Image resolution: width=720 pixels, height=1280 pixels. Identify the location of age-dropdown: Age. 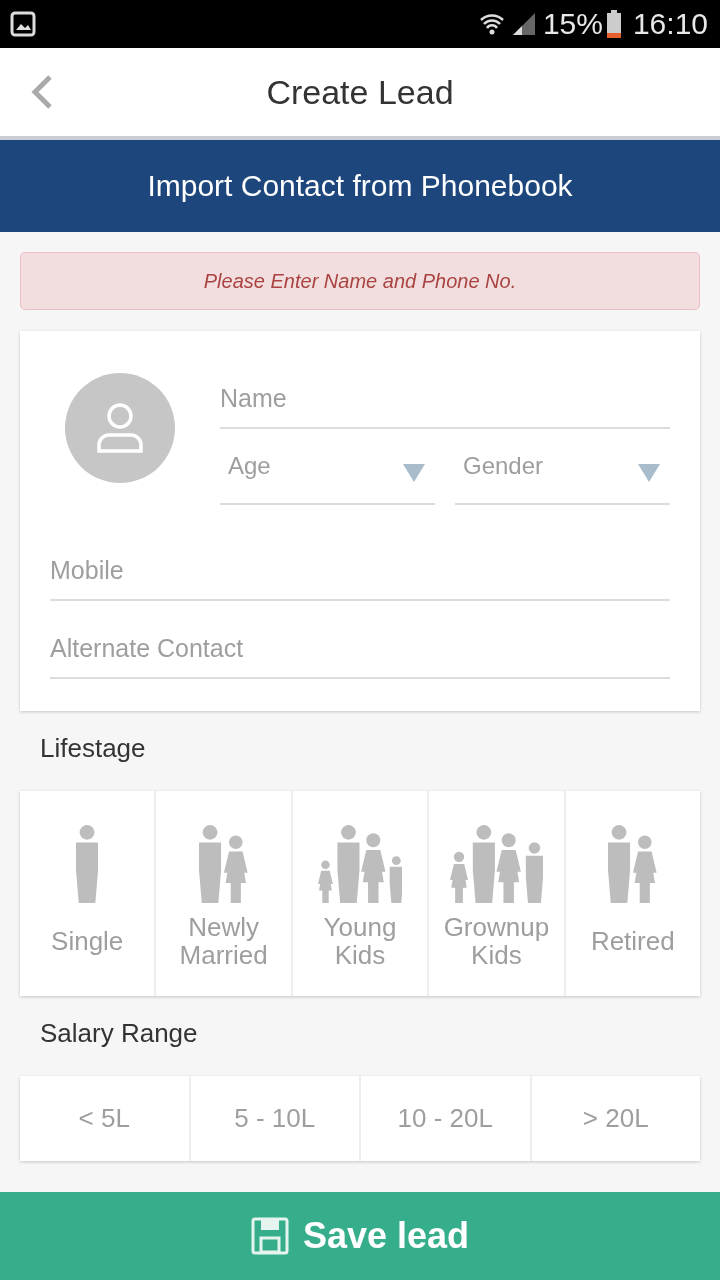
(327, 467).